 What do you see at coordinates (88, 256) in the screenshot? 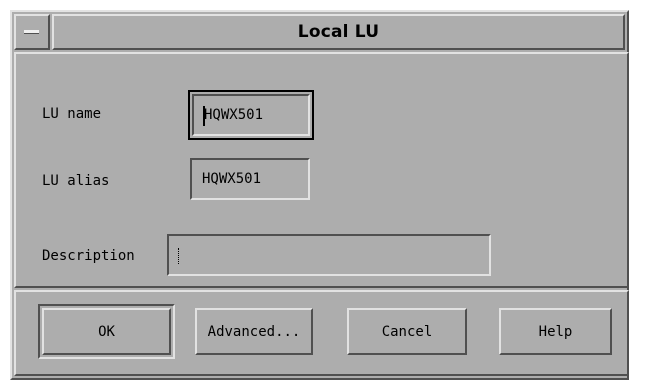
I see `description-label: Description` at bounding box center [88, 256].